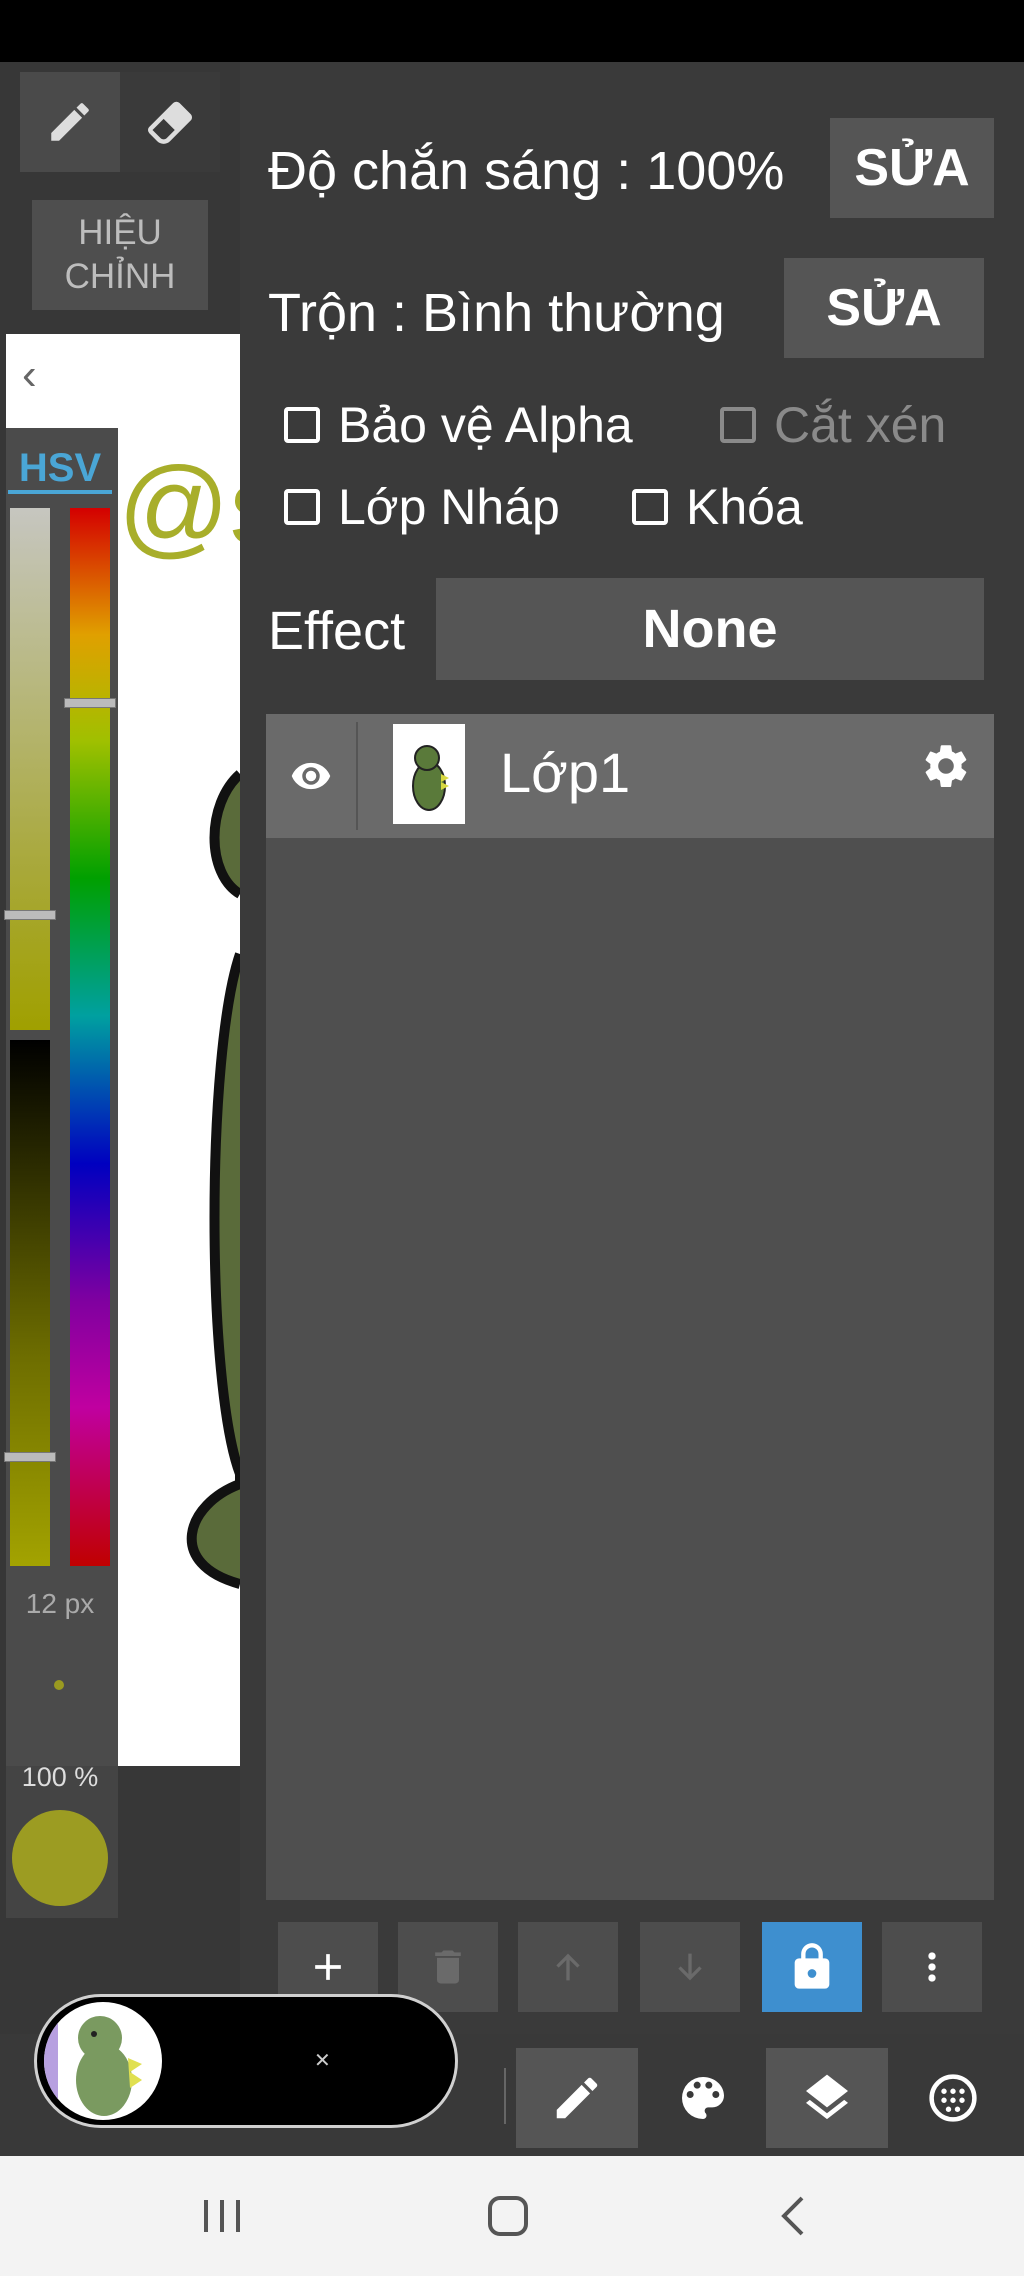 The image size is (1024, 2276). I want to click on eraser-icon, so click(169, 122).